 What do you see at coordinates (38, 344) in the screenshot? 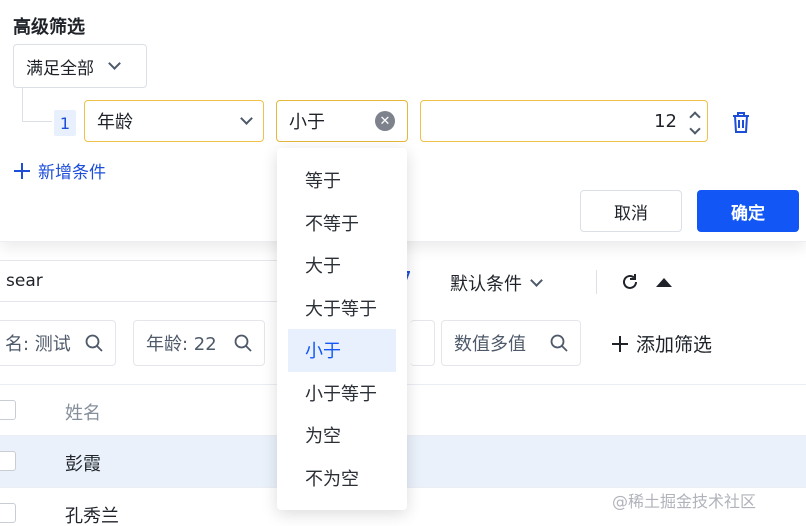
I see `filter-chip-label: 名: 测试` at bounding box center [38, 344].